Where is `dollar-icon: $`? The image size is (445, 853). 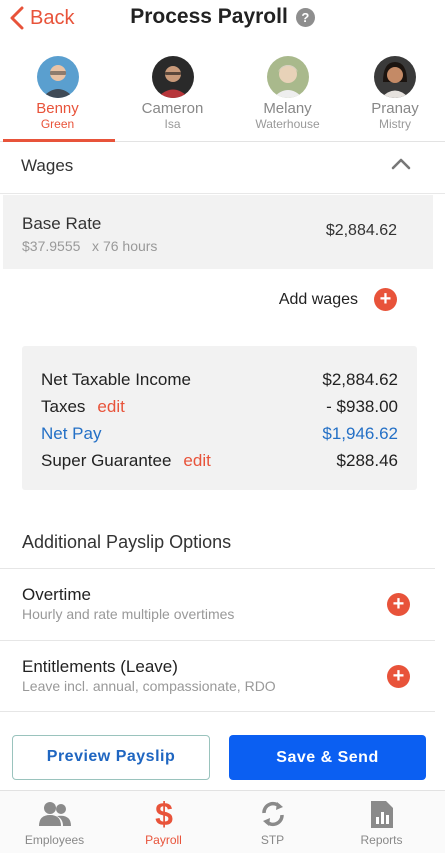 dollar-icon: $ is located at coordinates (164, 814).